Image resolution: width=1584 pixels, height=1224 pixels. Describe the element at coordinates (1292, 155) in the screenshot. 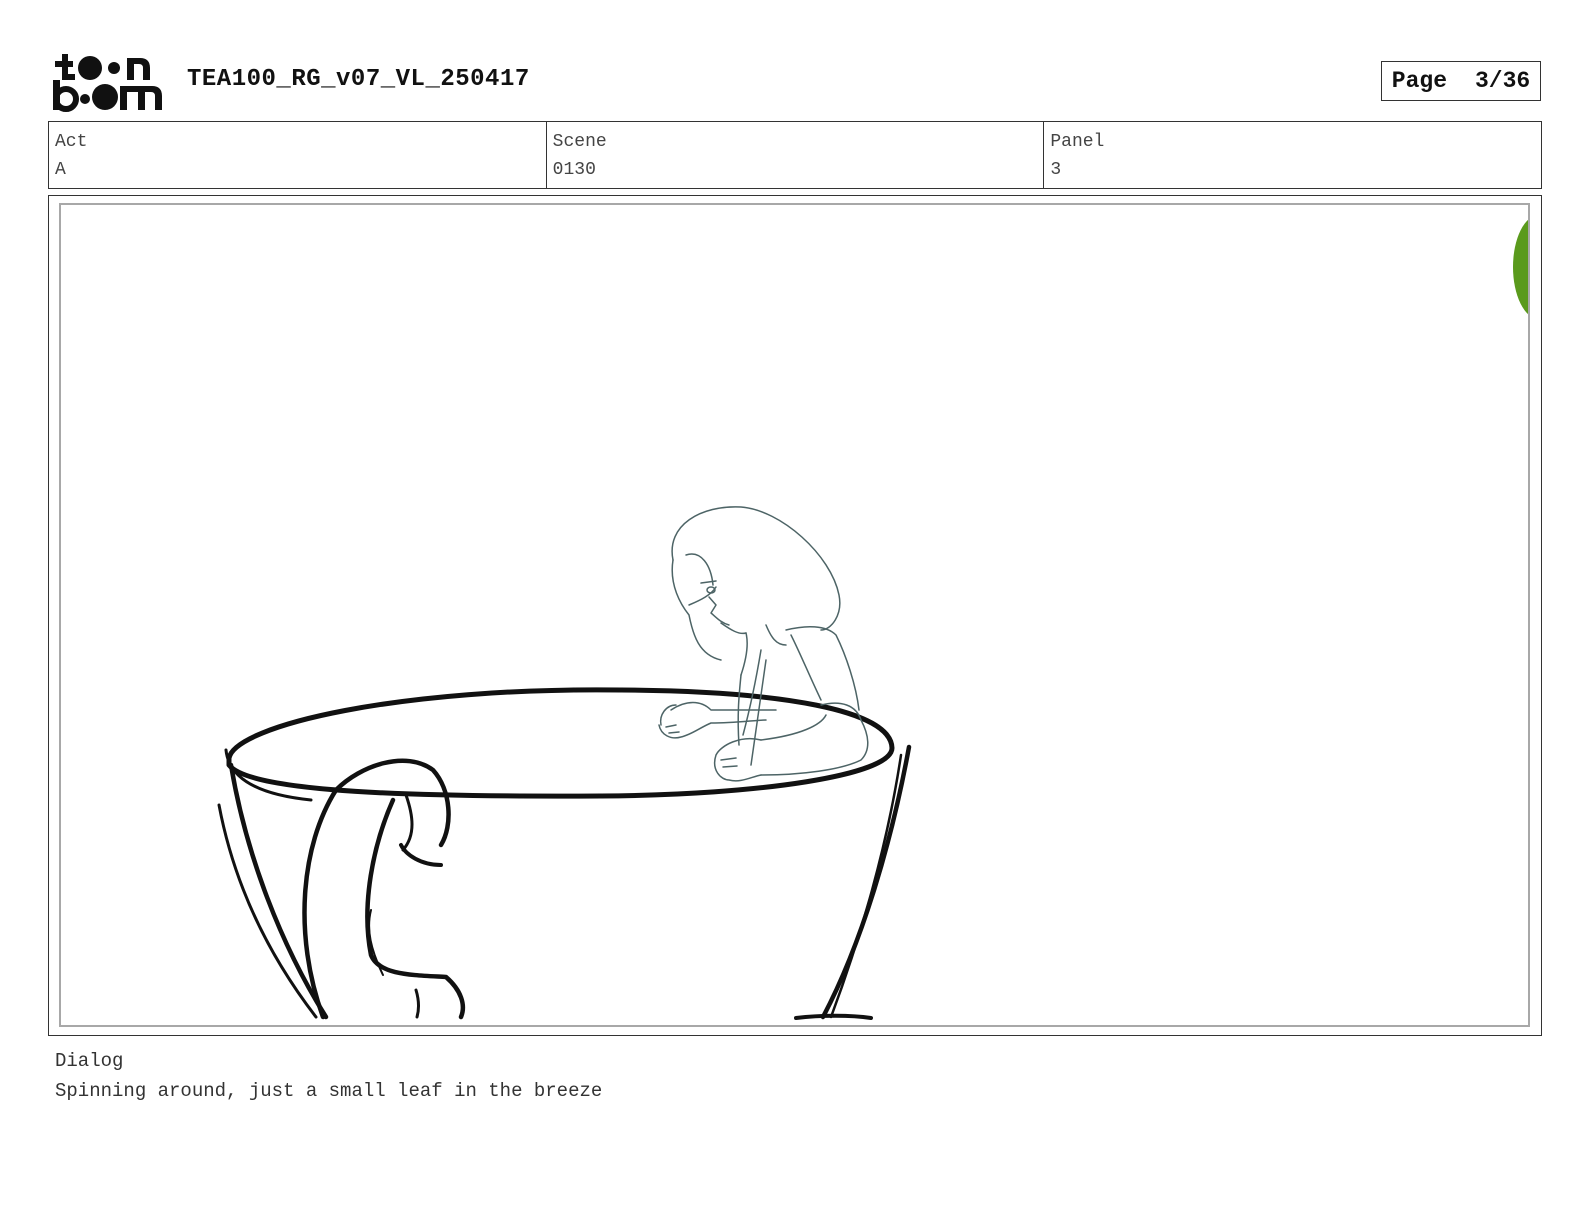

I see `panel-cell: Panel 3` at that location.